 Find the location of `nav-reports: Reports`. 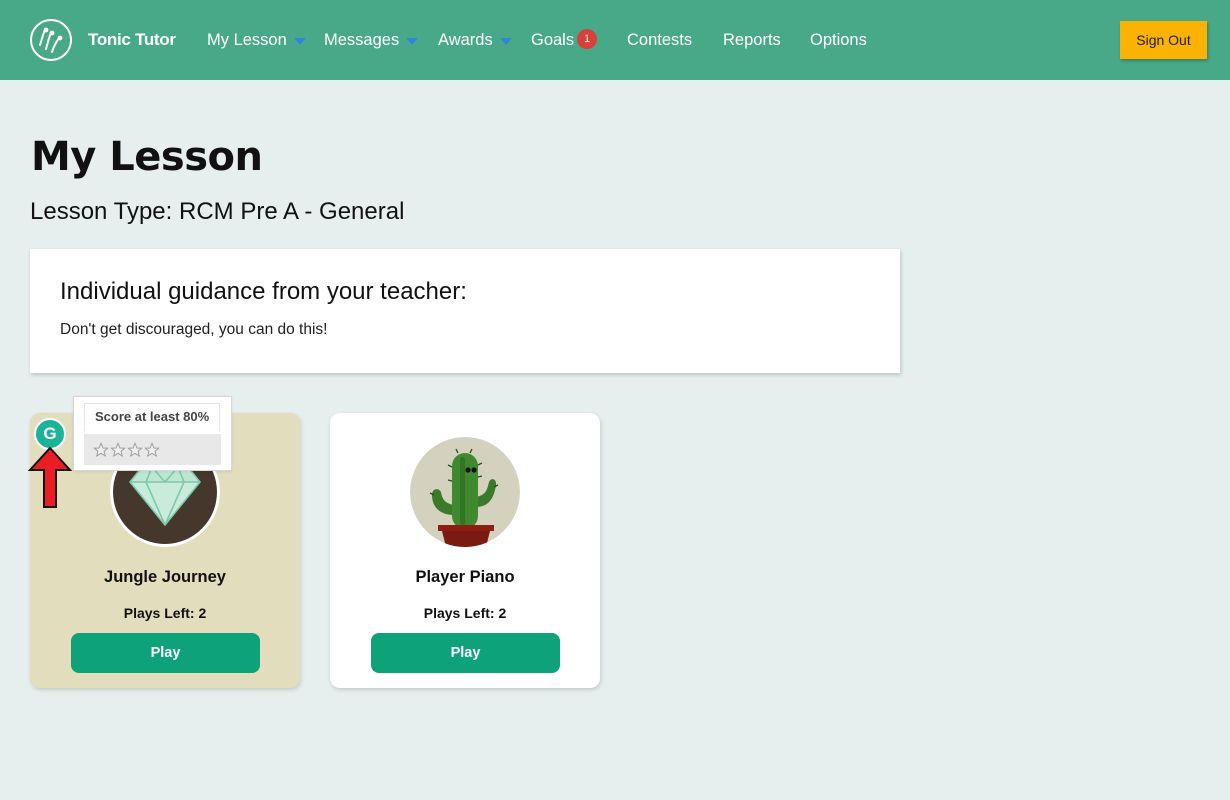

nav-reports: Reports is located at coordinates (752, 40).